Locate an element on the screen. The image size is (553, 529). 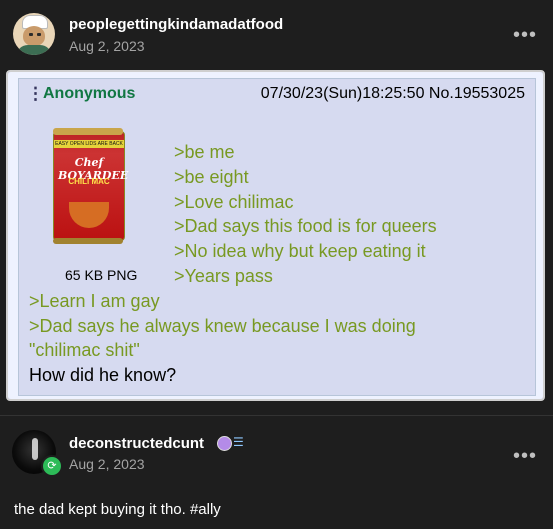
bowl-icon is located at coordinates (89, 215).